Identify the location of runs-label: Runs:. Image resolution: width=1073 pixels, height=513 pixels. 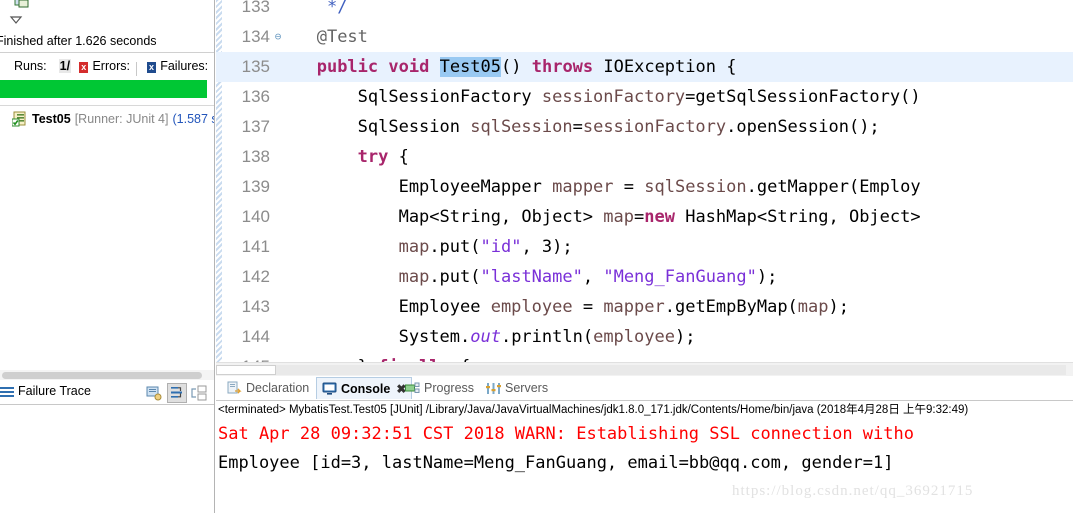
(30, 66).